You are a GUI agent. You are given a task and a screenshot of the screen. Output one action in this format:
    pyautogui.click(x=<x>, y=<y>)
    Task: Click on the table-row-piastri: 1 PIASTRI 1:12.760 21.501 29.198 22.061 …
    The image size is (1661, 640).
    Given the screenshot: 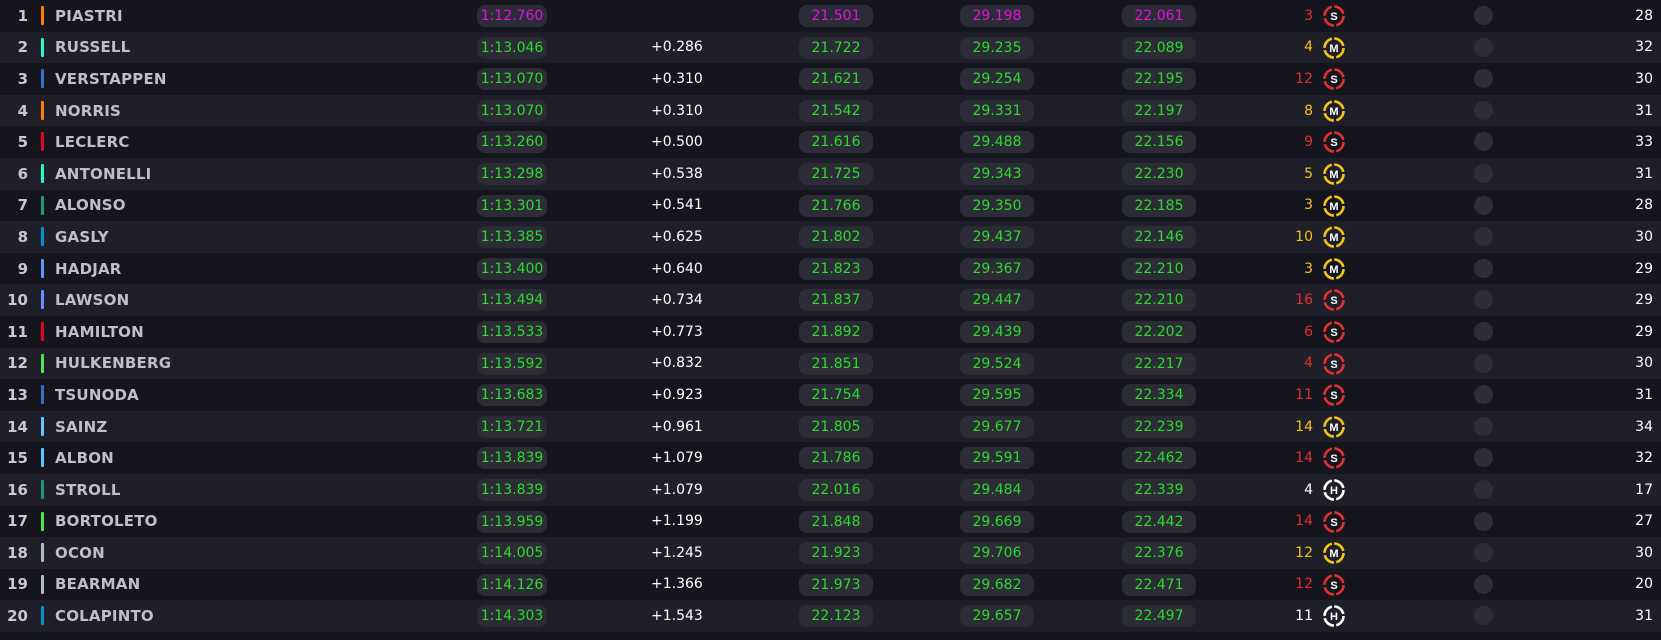 What is the action you would take?
    pyautogui.click(x=830, y=16)
    